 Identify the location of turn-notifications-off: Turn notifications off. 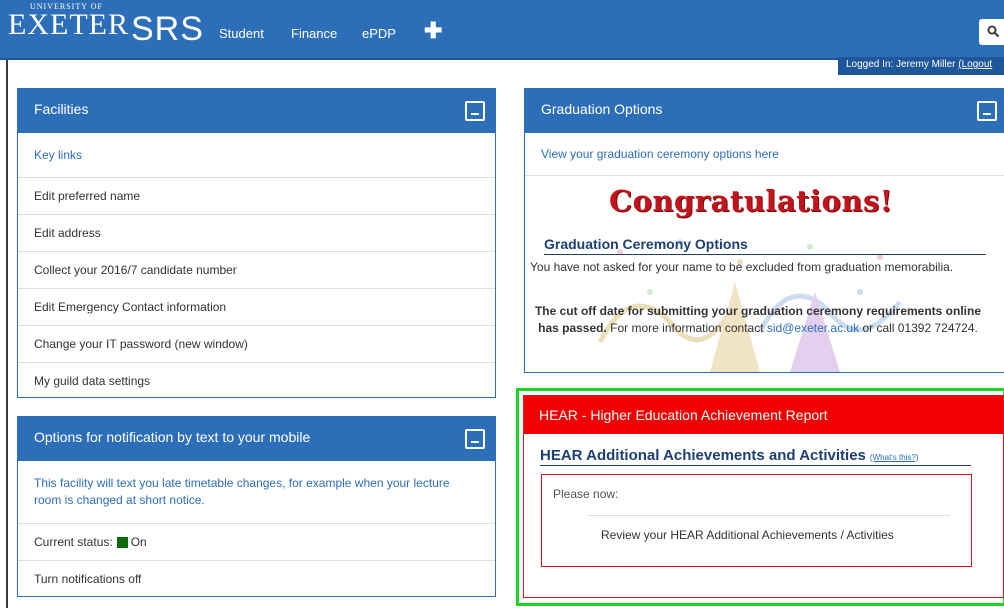
(256, 578).